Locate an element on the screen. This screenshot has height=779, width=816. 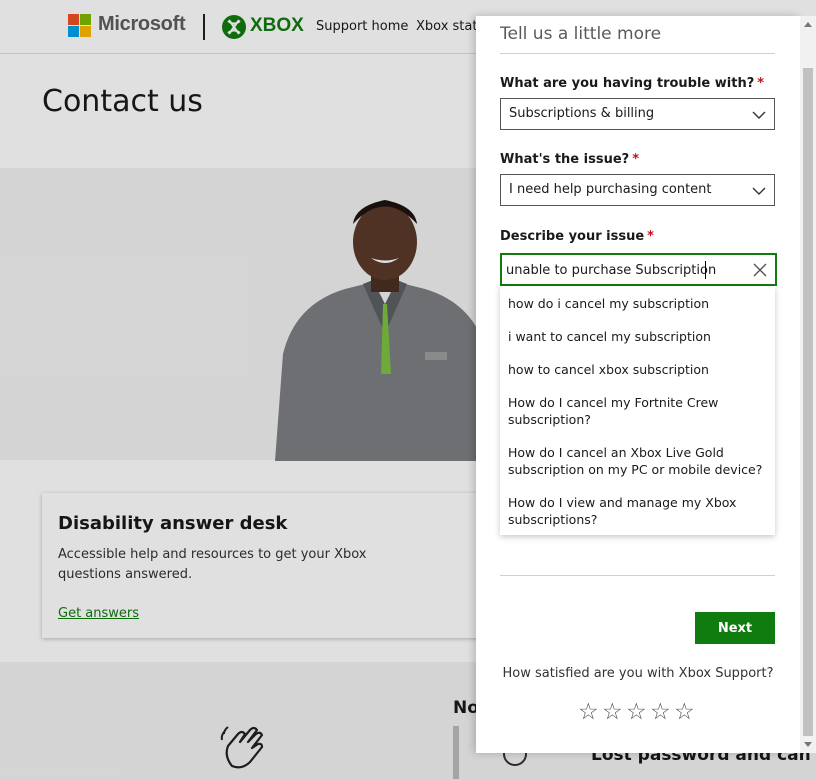
scroll-down-arrow-icon is located at coordinates (808, 744).